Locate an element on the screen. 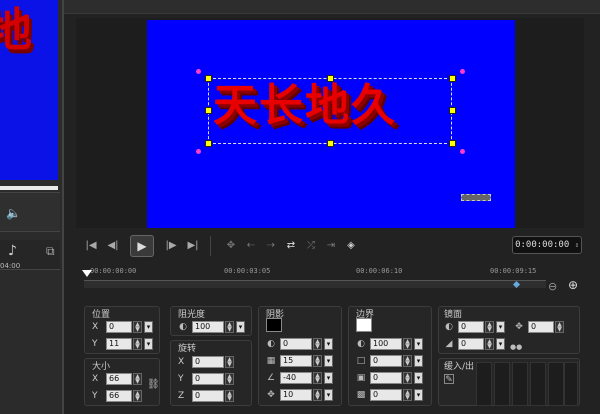  align-left-icon: ⇠ is located at coordinates (251, 246).